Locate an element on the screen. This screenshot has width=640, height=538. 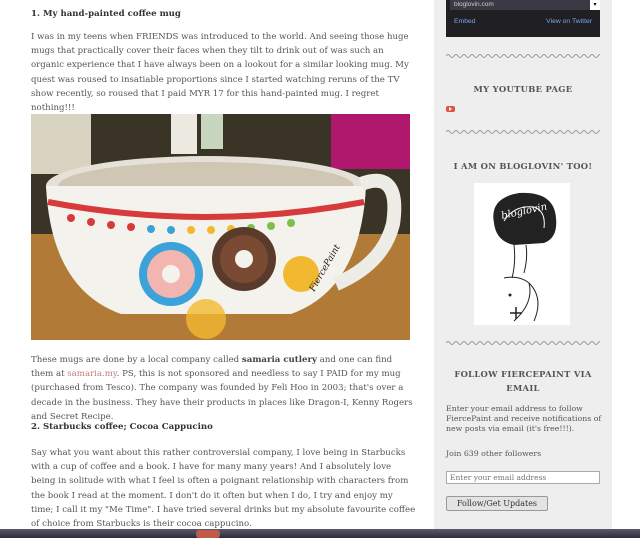
view-on-twitter-link: View on Twitter is located at coordinates (569, 21).